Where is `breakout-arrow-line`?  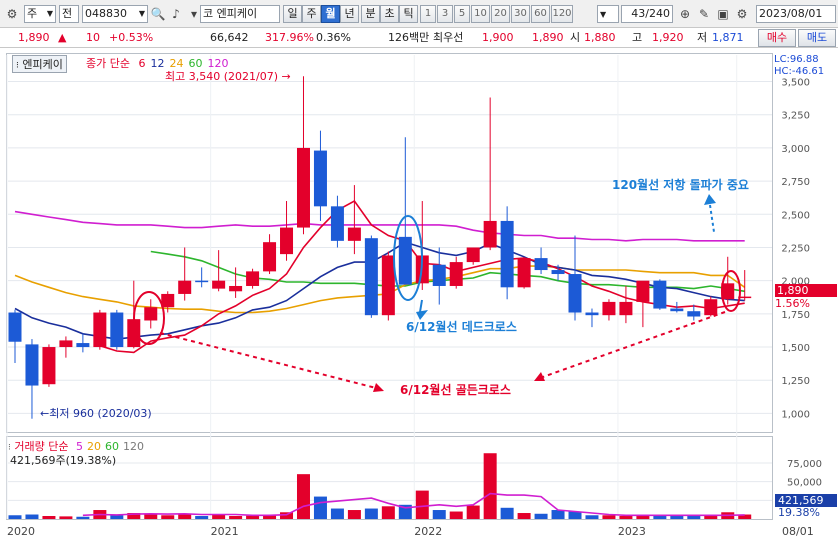 breakout-arrow-line is located at coordinates (712, 218).